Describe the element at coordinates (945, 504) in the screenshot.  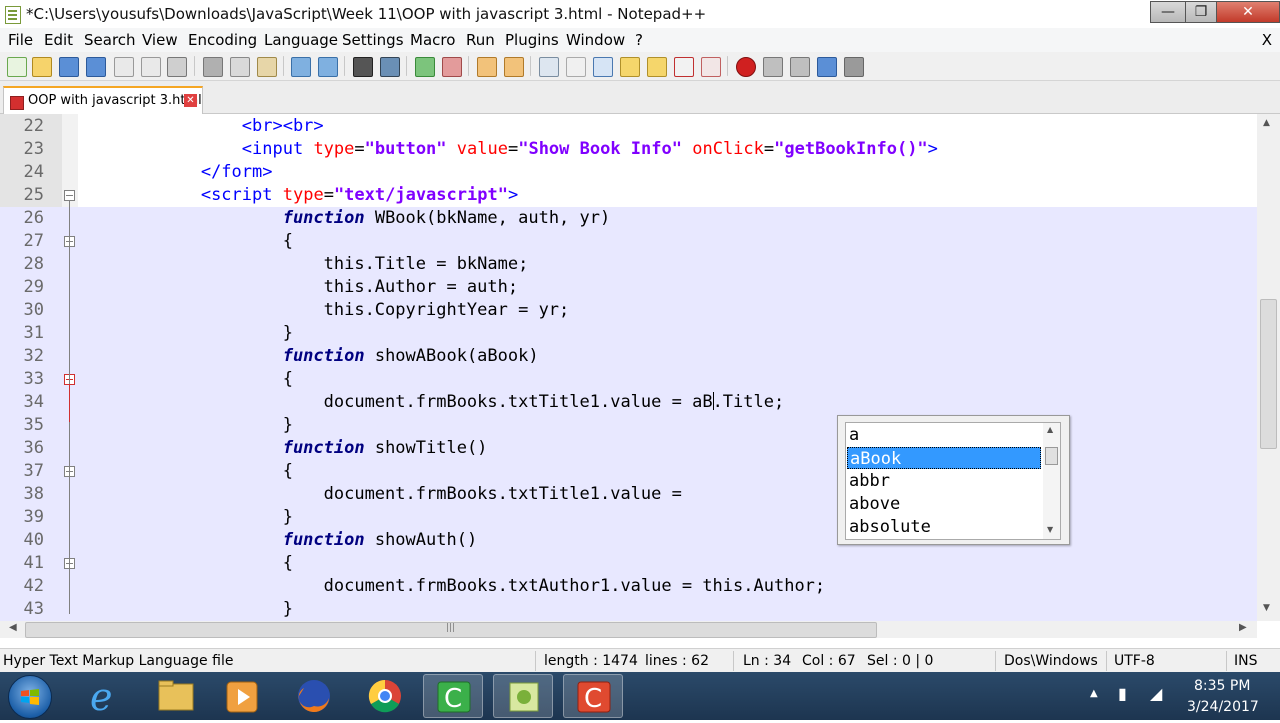
I see `autocomplete-item: above` at that location.